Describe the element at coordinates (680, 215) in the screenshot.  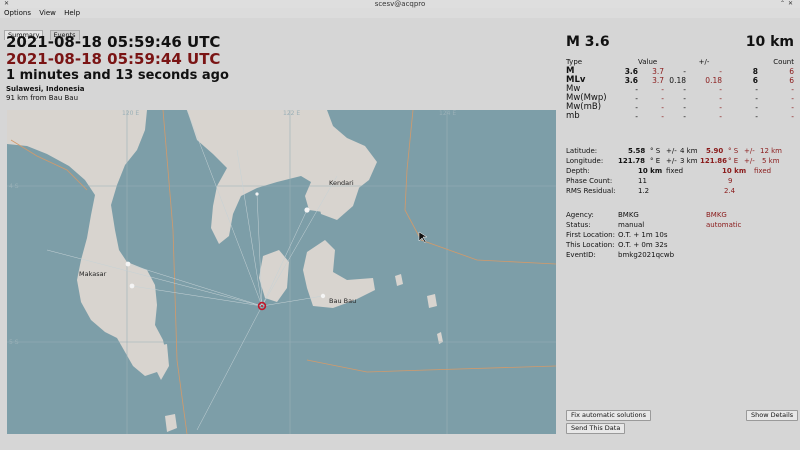
I see `agency-row: Agency: BMKG BMKG` at that location.